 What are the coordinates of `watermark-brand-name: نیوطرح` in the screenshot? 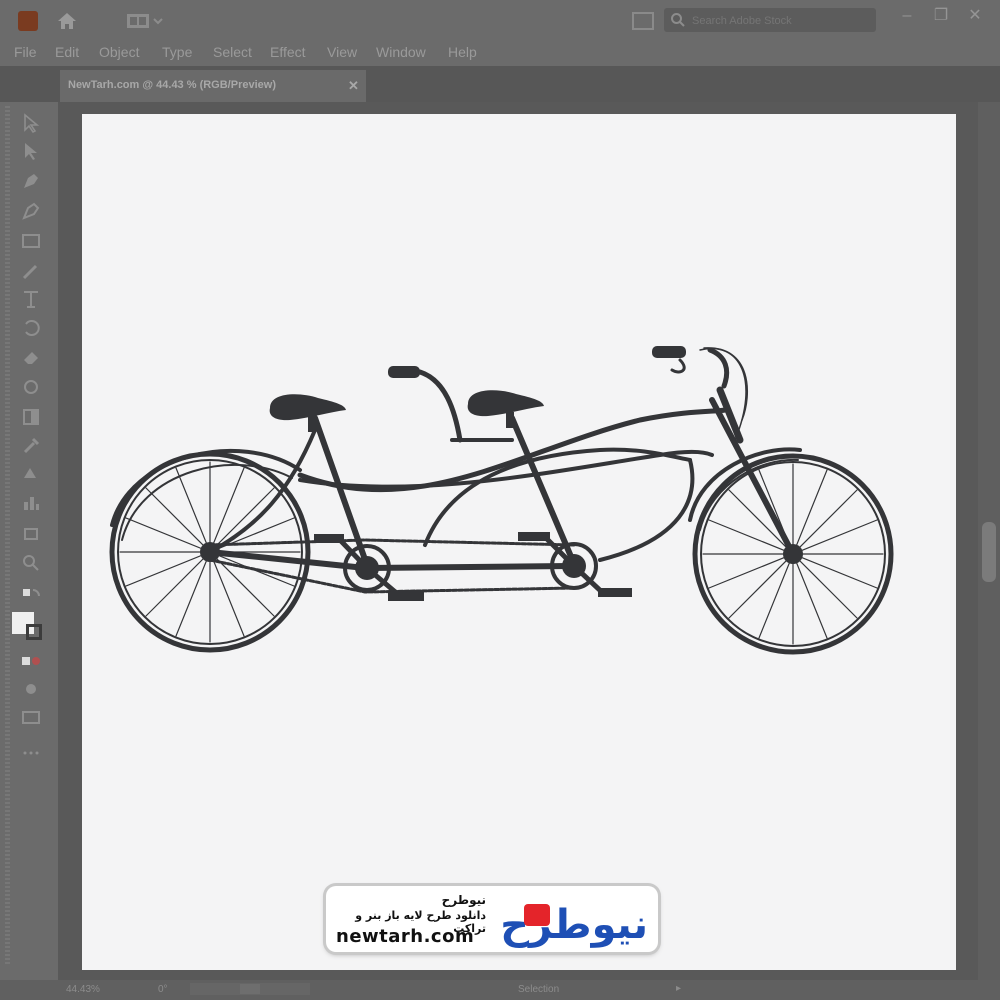 It's located at (463, 900).